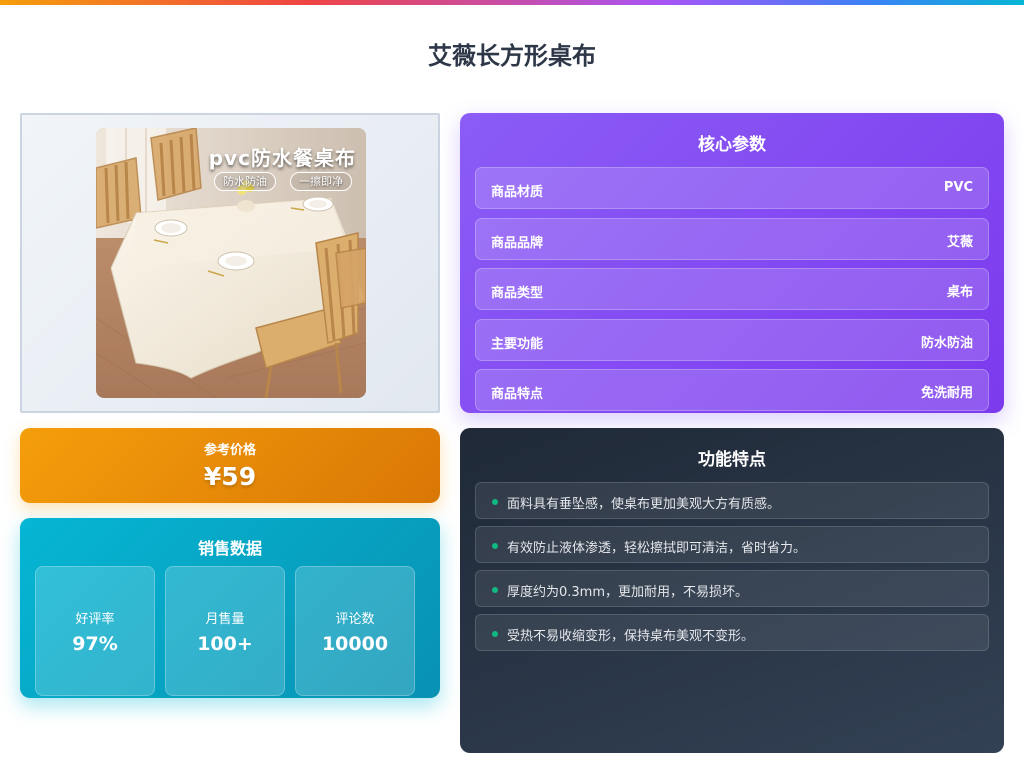  I want to click on stat-monthly-sales: 月售量 100+, so click(225, 631).